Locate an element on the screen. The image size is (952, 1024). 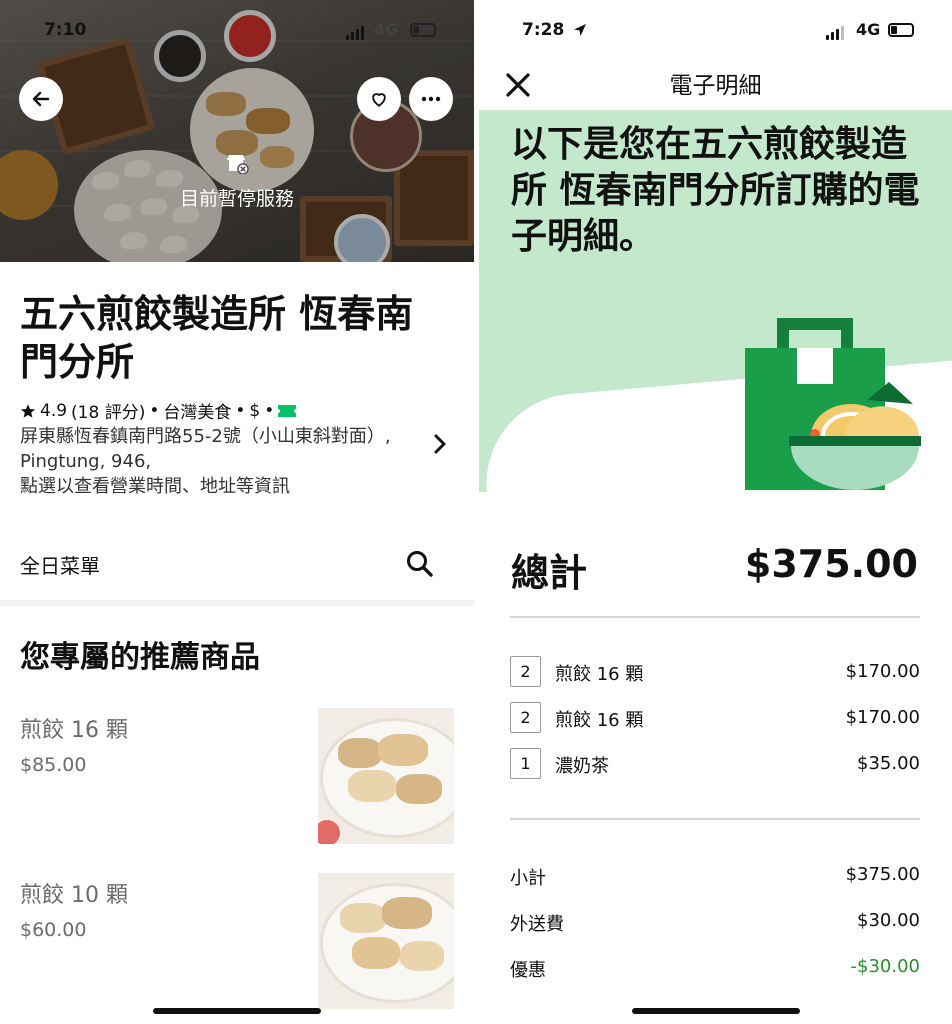
menu-item: 煎餃 16 顆 $85.00 is located at coordinates (237, 780).